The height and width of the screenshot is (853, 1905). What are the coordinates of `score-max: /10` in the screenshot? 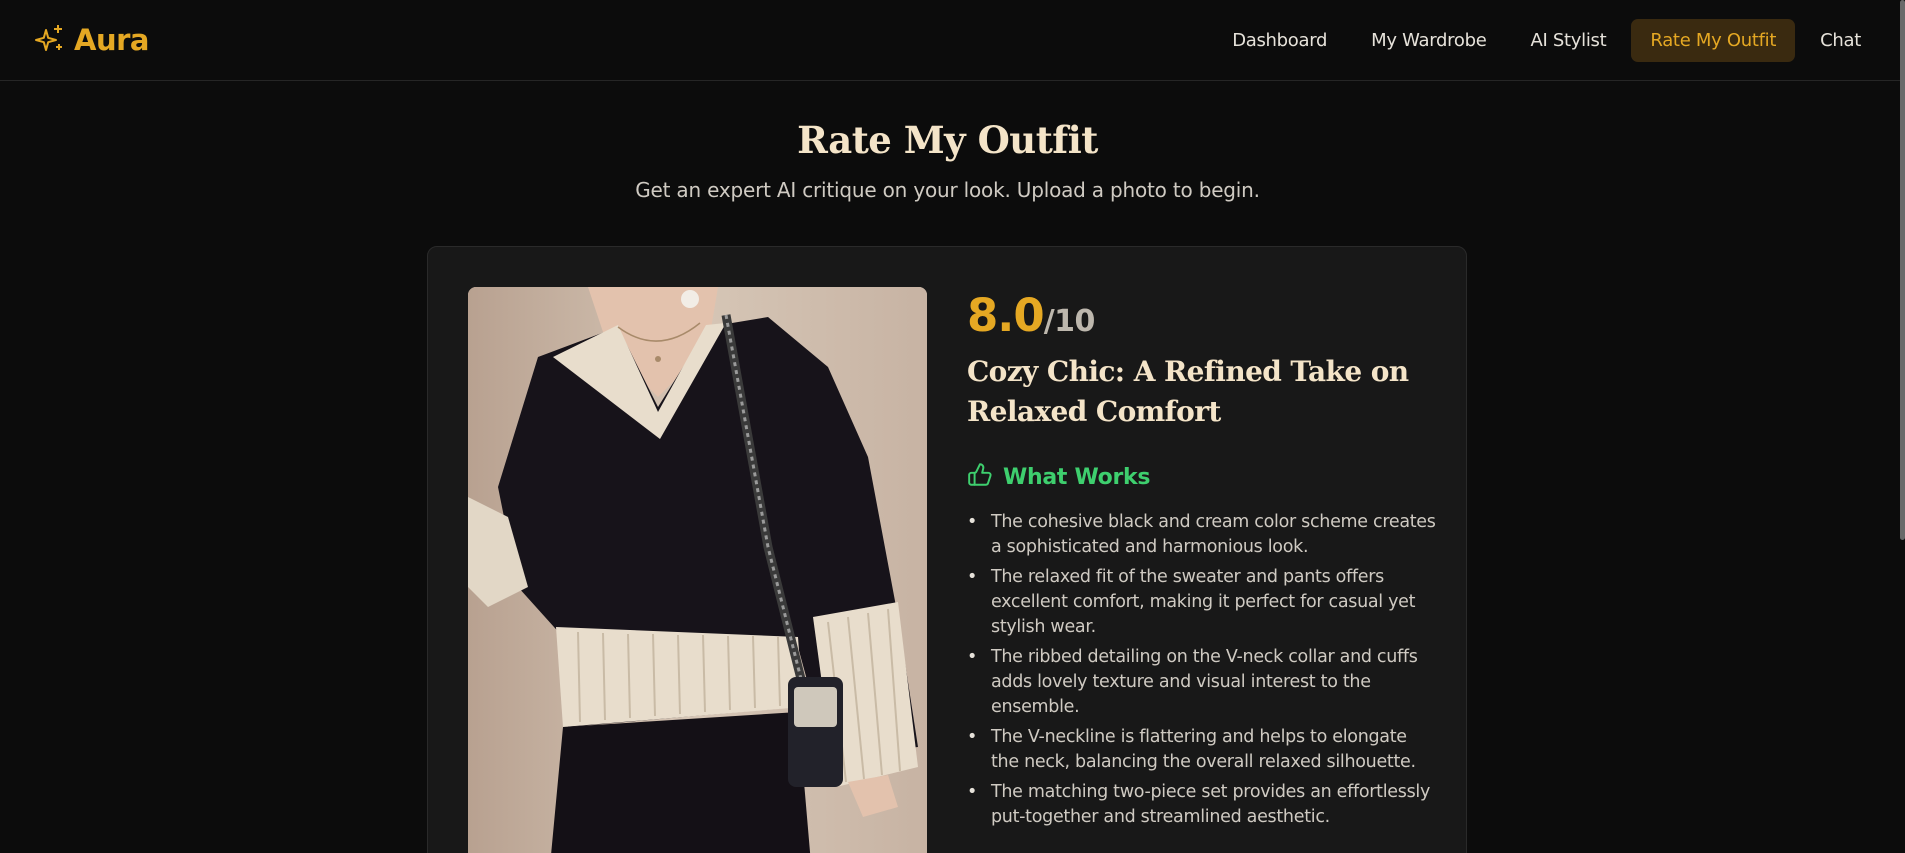 It's located at (1069, 321).